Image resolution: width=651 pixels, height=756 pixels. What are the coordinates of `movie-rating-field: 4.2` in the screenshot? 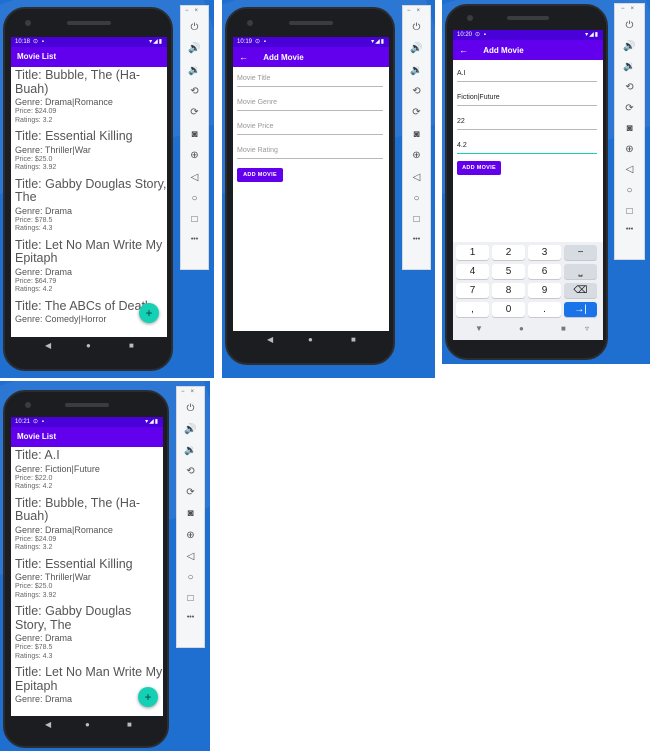 It's located at (527, 147).